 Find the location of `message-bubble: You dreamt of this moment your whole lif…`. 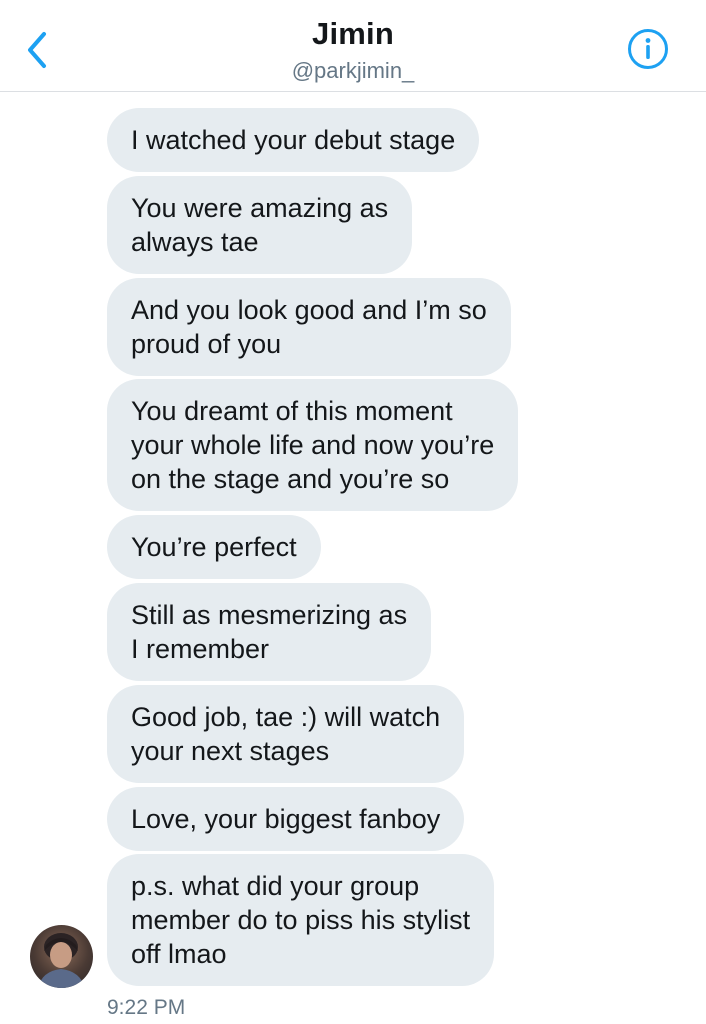

message-bubble: You dreamt of this moment your whole lif… is located at coordinates (313, 445).